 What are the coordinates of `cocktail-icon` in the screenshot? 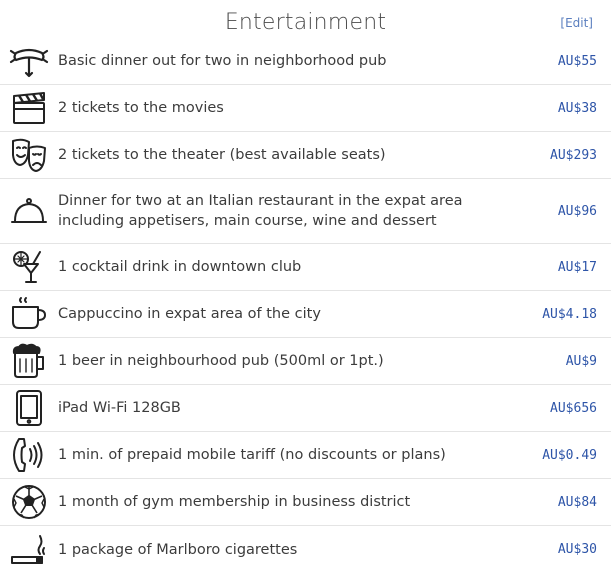 It's located at (27, 267).